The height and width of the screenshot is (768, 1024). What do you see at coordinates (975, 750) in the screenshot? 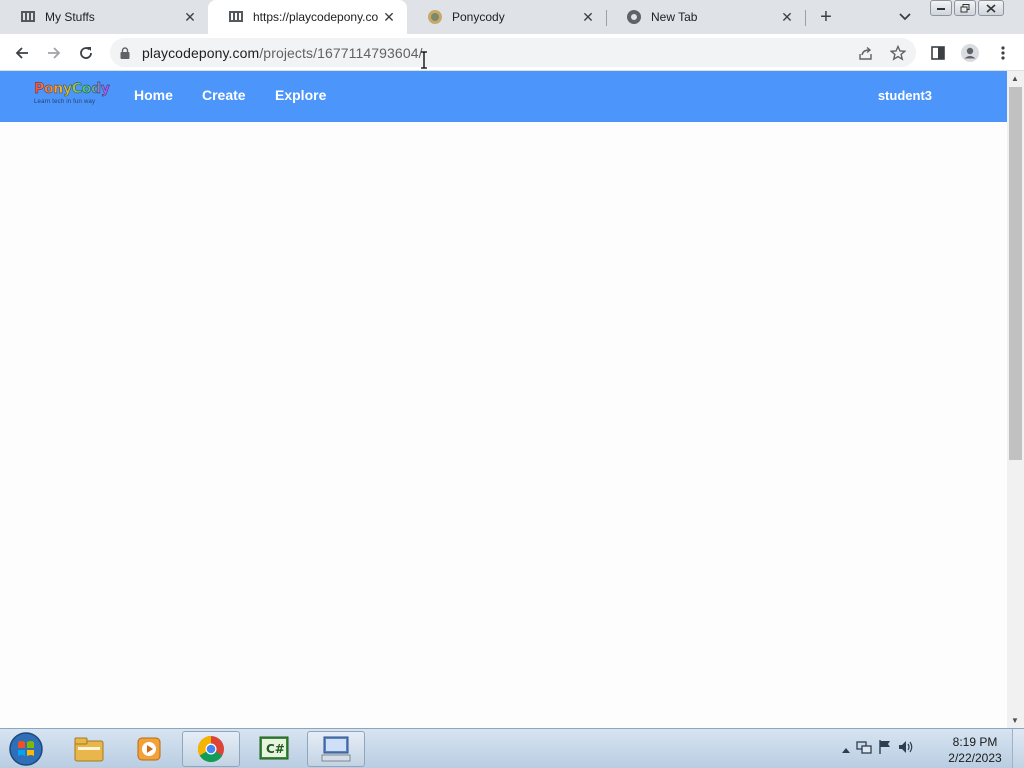
I see `taskbar-clock: 8:19 PM 2/22/2023` at bounding box center [975, 750].